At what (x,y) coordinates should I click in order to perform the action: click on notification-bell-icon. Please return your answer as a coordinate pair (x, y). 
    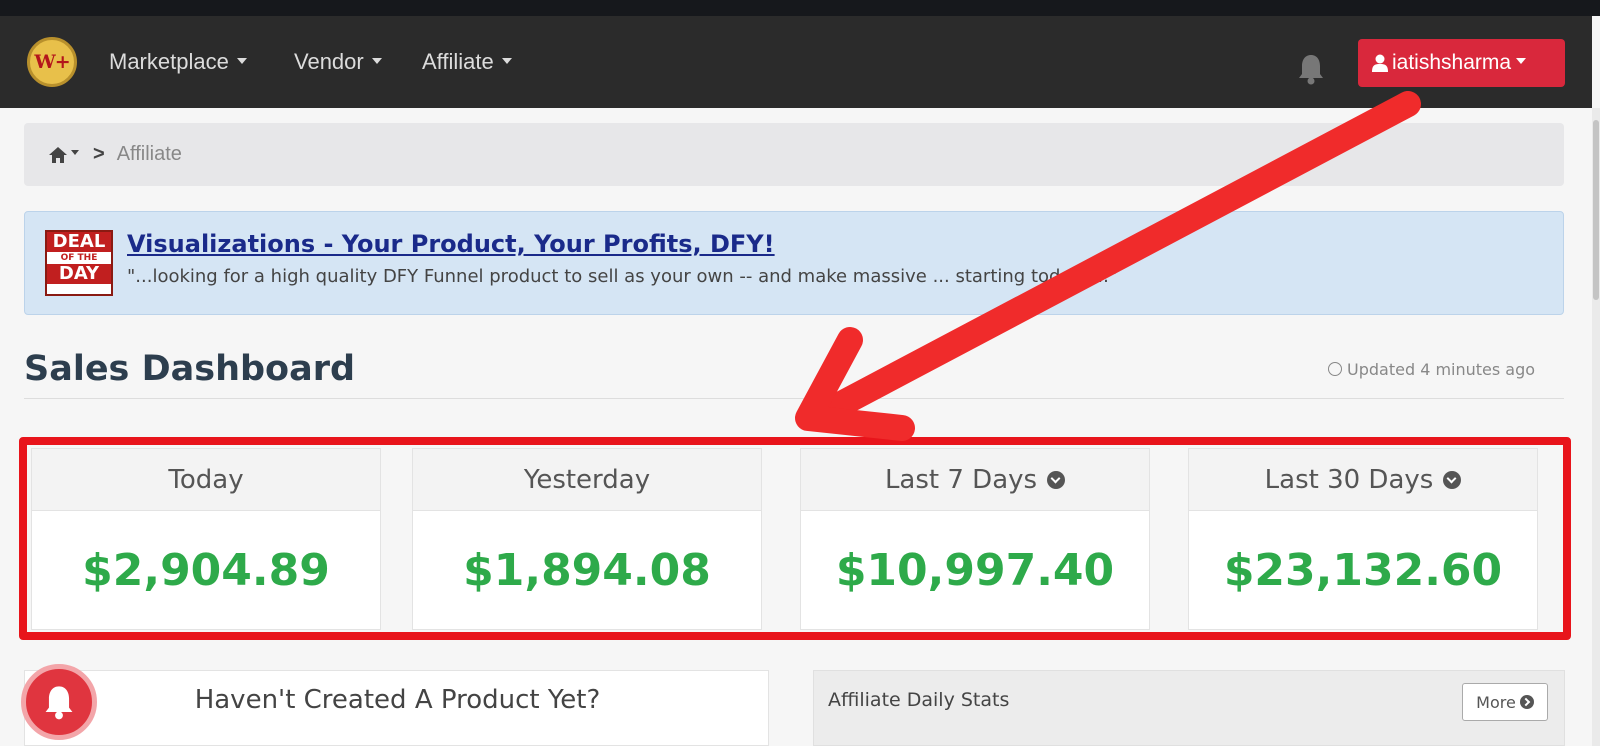
    Looking at the image, I should click on (59, 703).